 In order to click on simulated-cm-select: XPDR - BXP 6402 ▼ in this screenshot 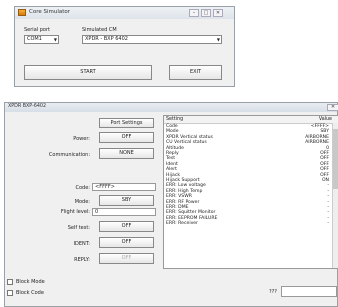, I will do `click(152, 39)`.